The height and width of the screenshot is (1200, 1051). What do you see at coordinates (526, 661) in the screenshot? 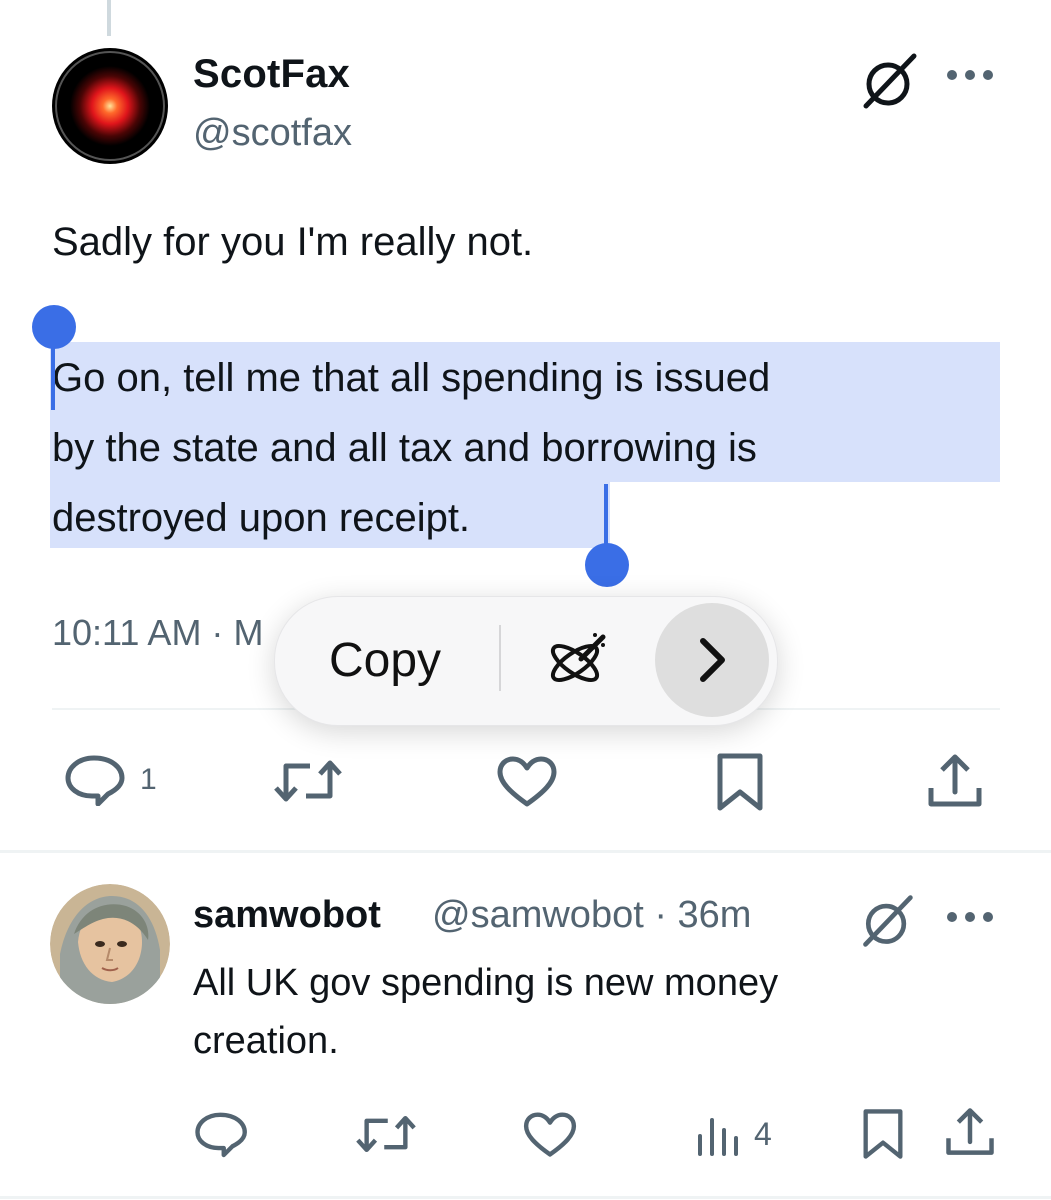
I see `text-selection-menu: Copy` at bounding box center [526, 661].